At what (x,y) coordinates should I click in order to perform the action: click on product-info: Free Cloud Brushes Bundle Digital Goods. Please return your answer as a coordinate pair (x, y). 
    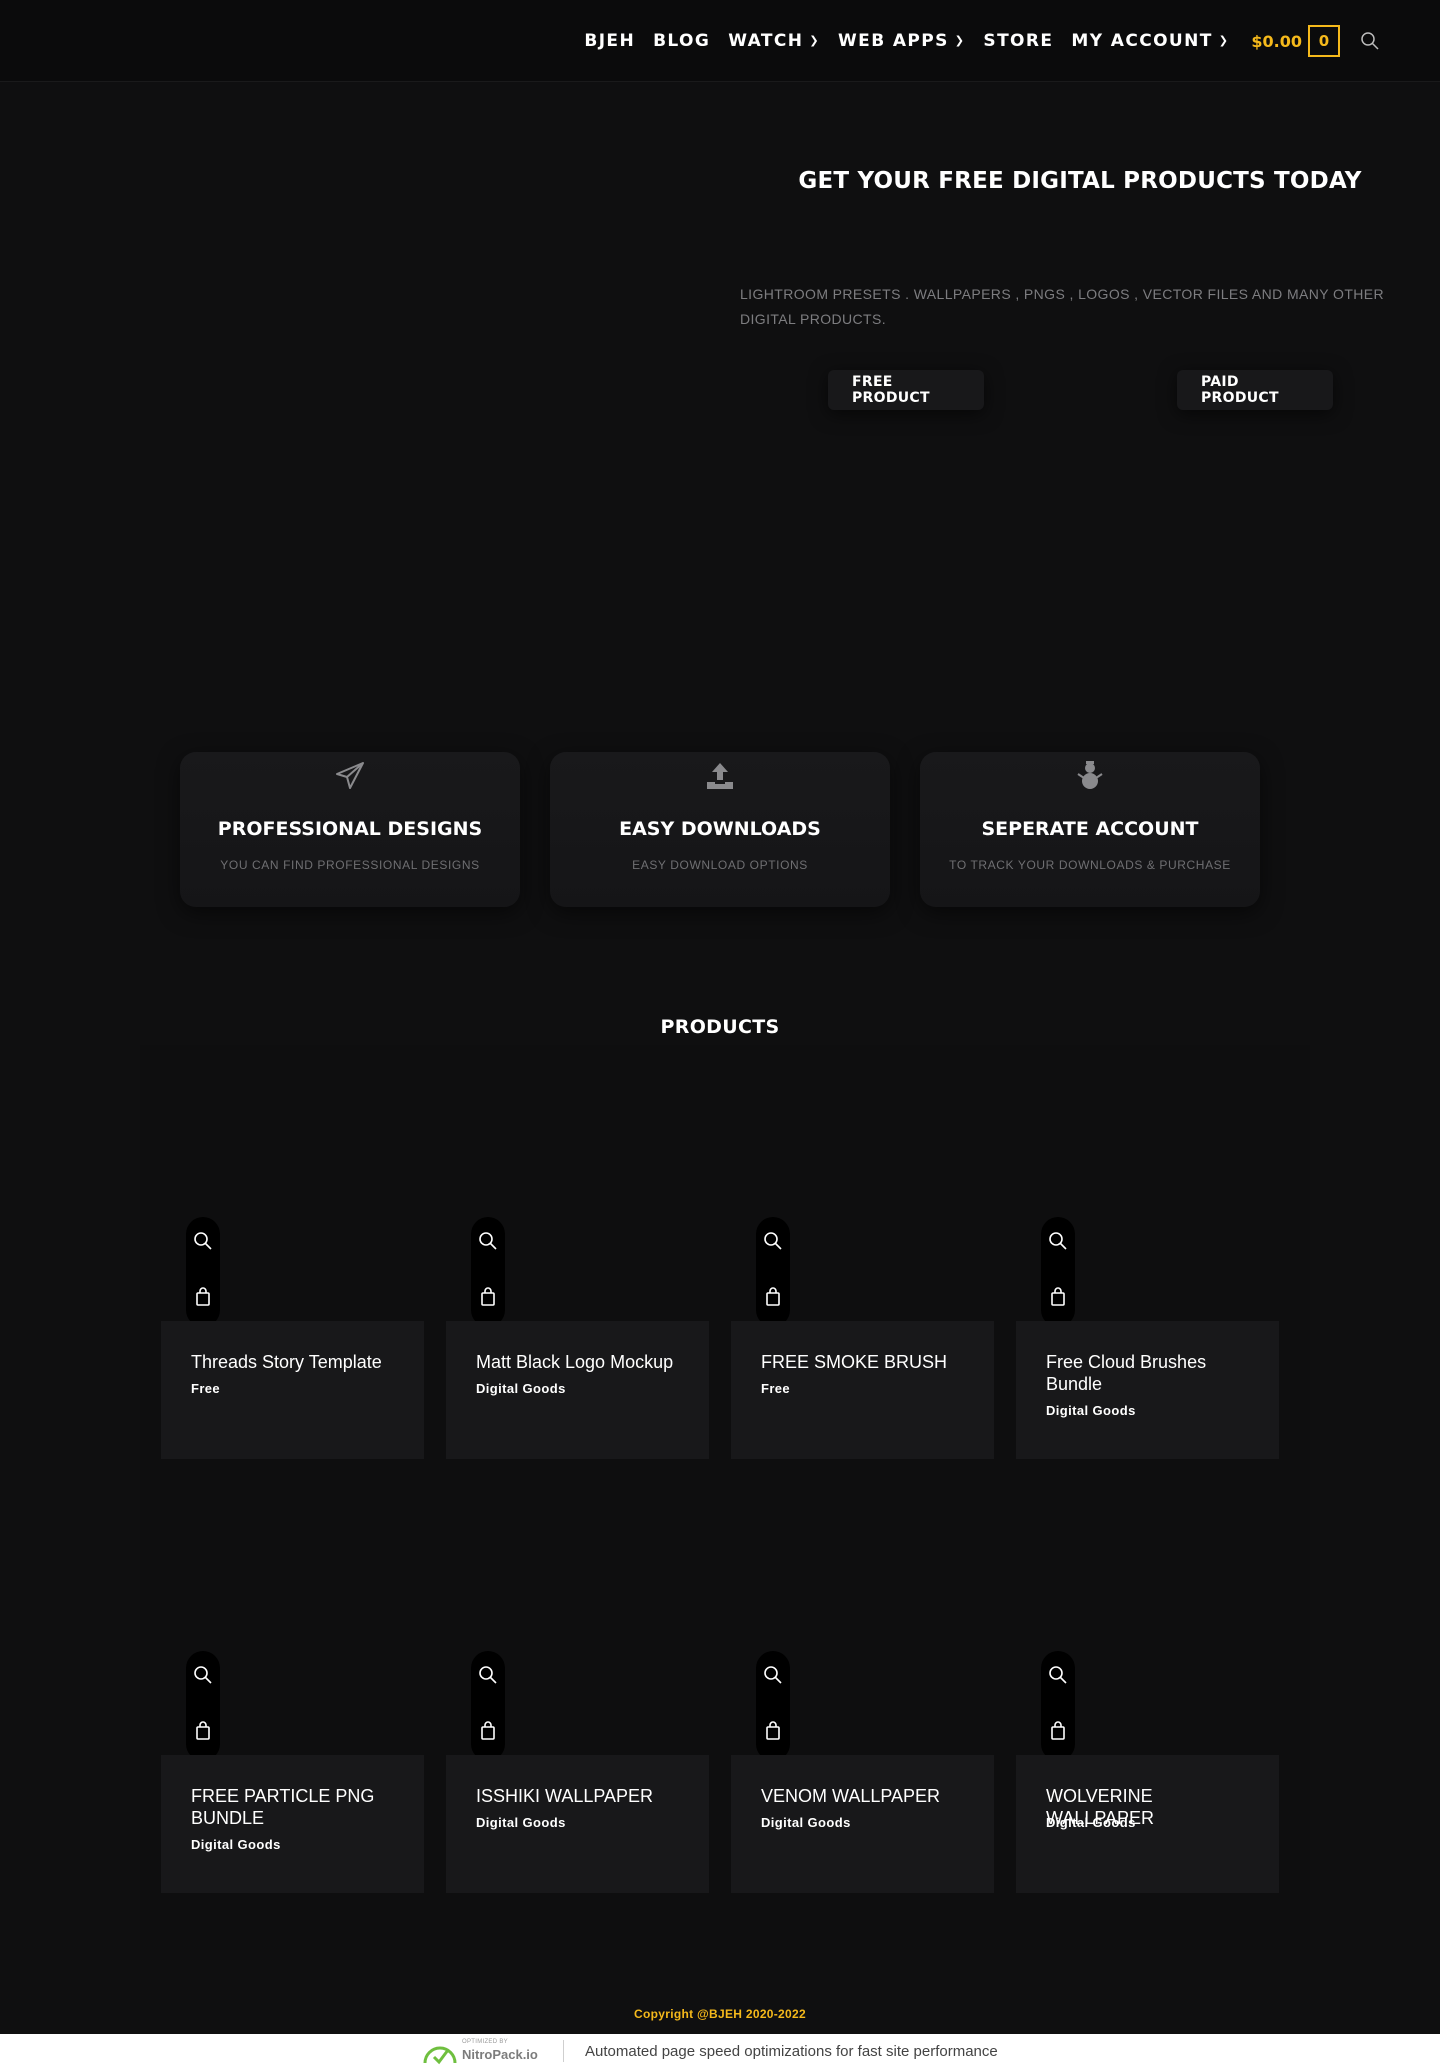
    Looking at the image, I should click on (1147, 1390).